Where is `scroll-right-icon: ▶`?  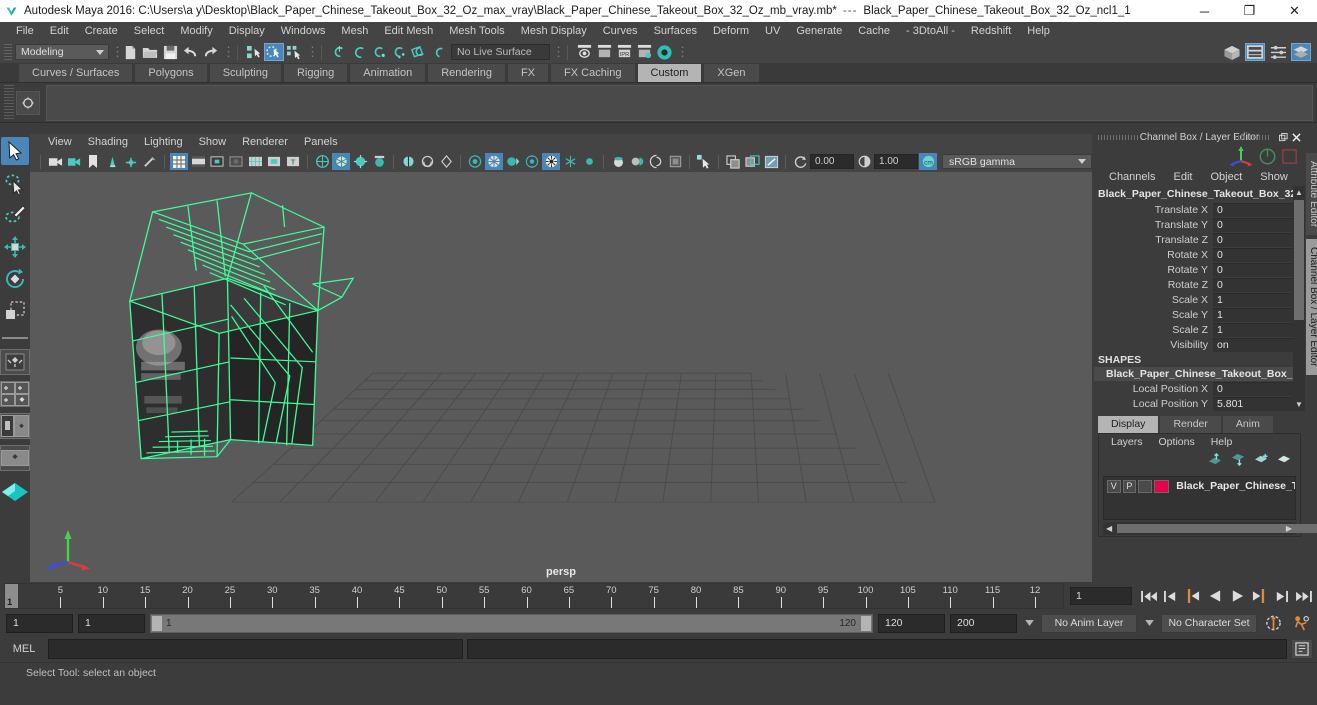
scroll-right-icon: ▶ is located at coordinates (1289, 528).